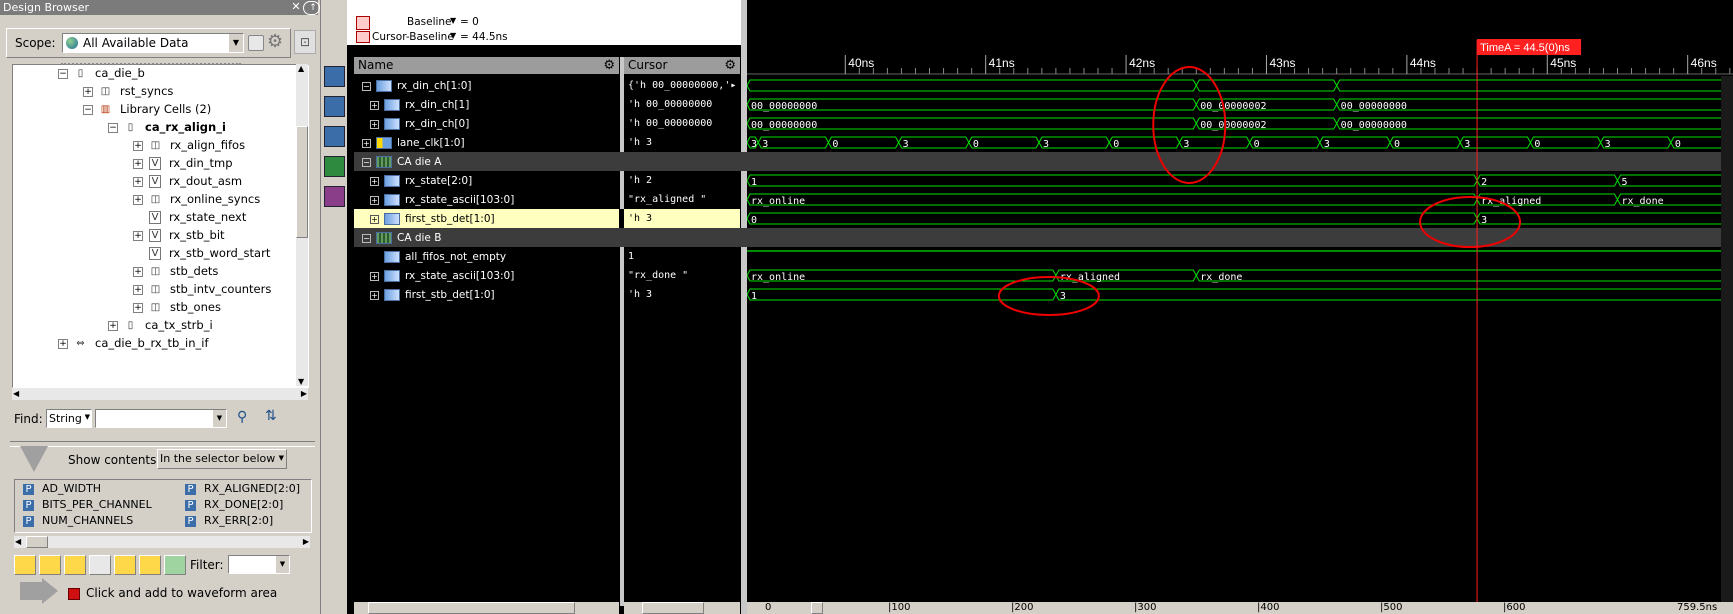 Image resolution: width=1733 pixels, height=614 pixels. What do you see at coordinates (87, 504) in the screenshot?
I see `param-item: P BITS_PER_CHANNEL` at bounding box center [87, 504].